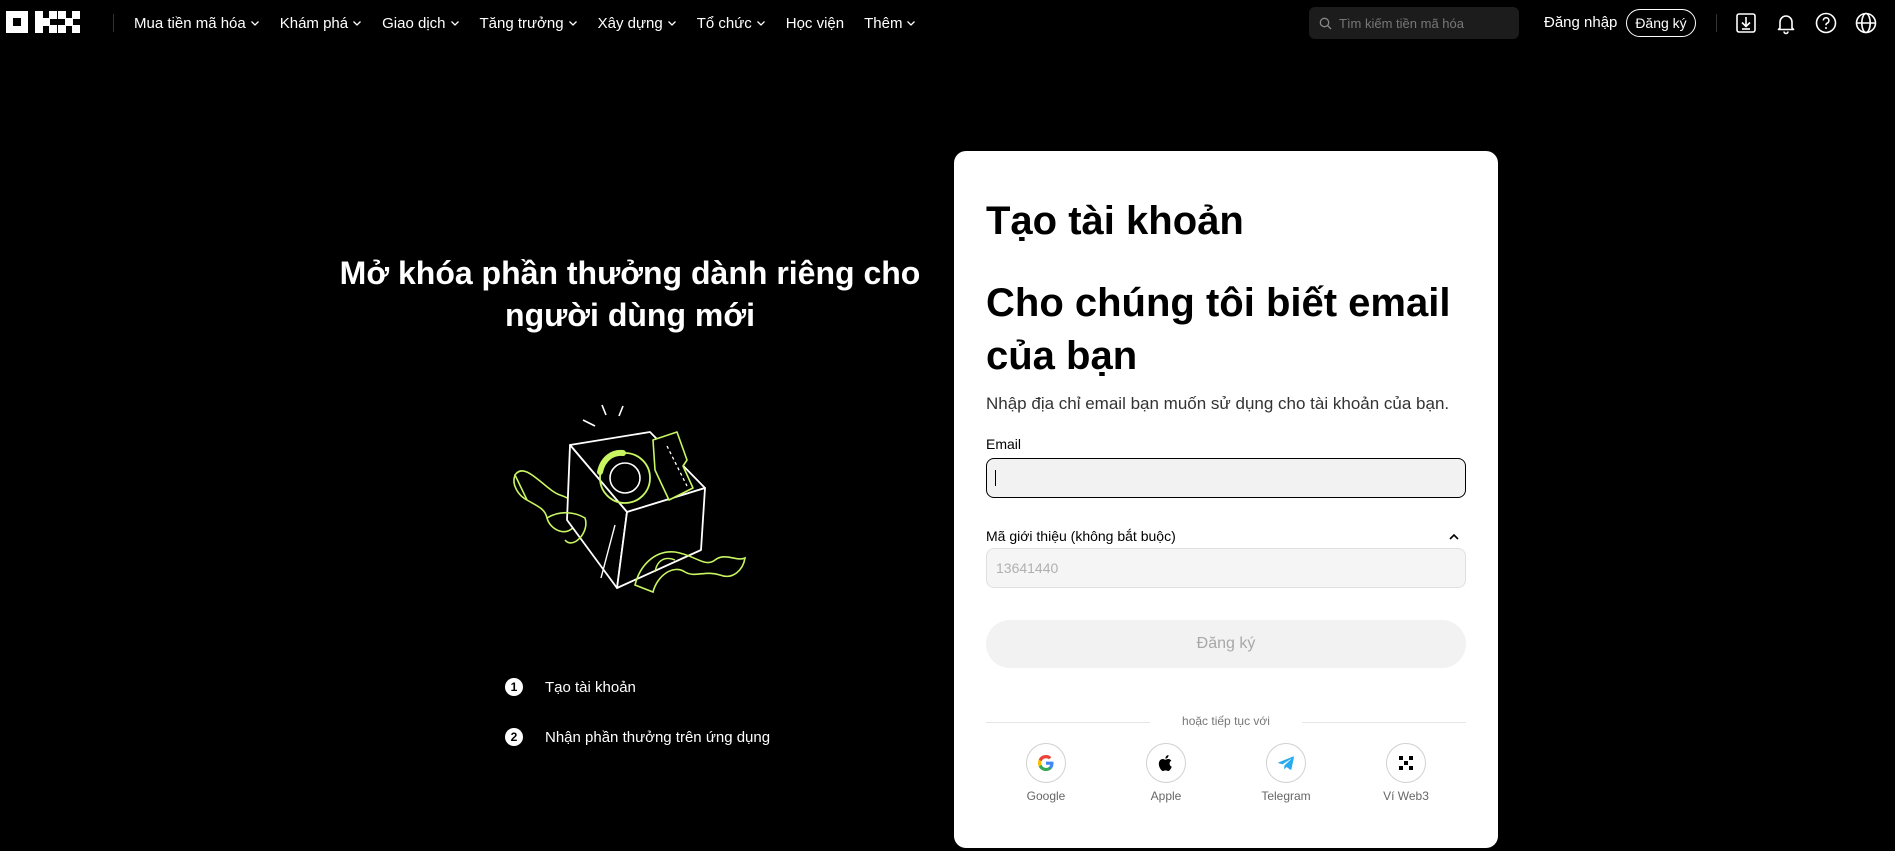 The width and height of the screenshot is (1895, 851). I want to click on step-label: Tạo tài khoản, so click(590, 687).